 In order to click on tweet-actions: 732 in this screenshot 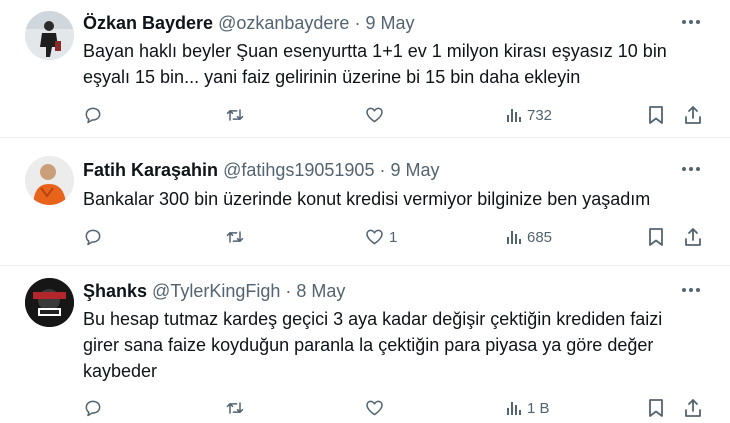, I will do `click(365, 115)`.